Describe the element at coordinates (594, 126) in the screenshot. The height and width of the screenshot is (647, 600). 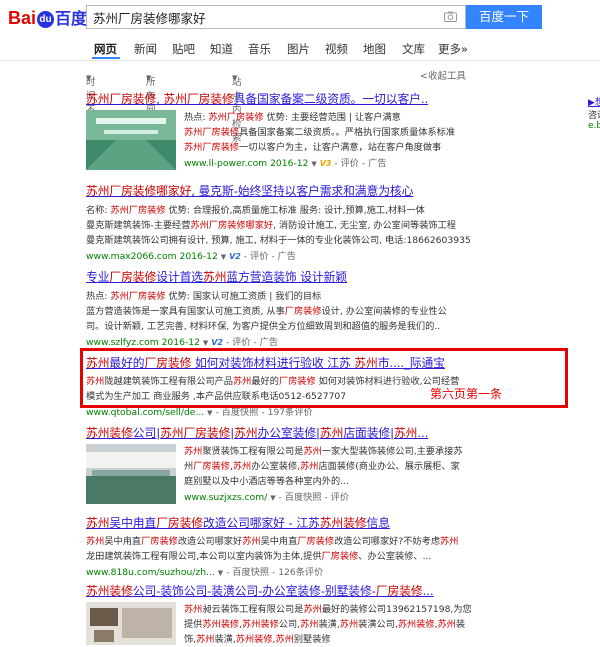
I see `right-ad-url: e.bai` at that location.